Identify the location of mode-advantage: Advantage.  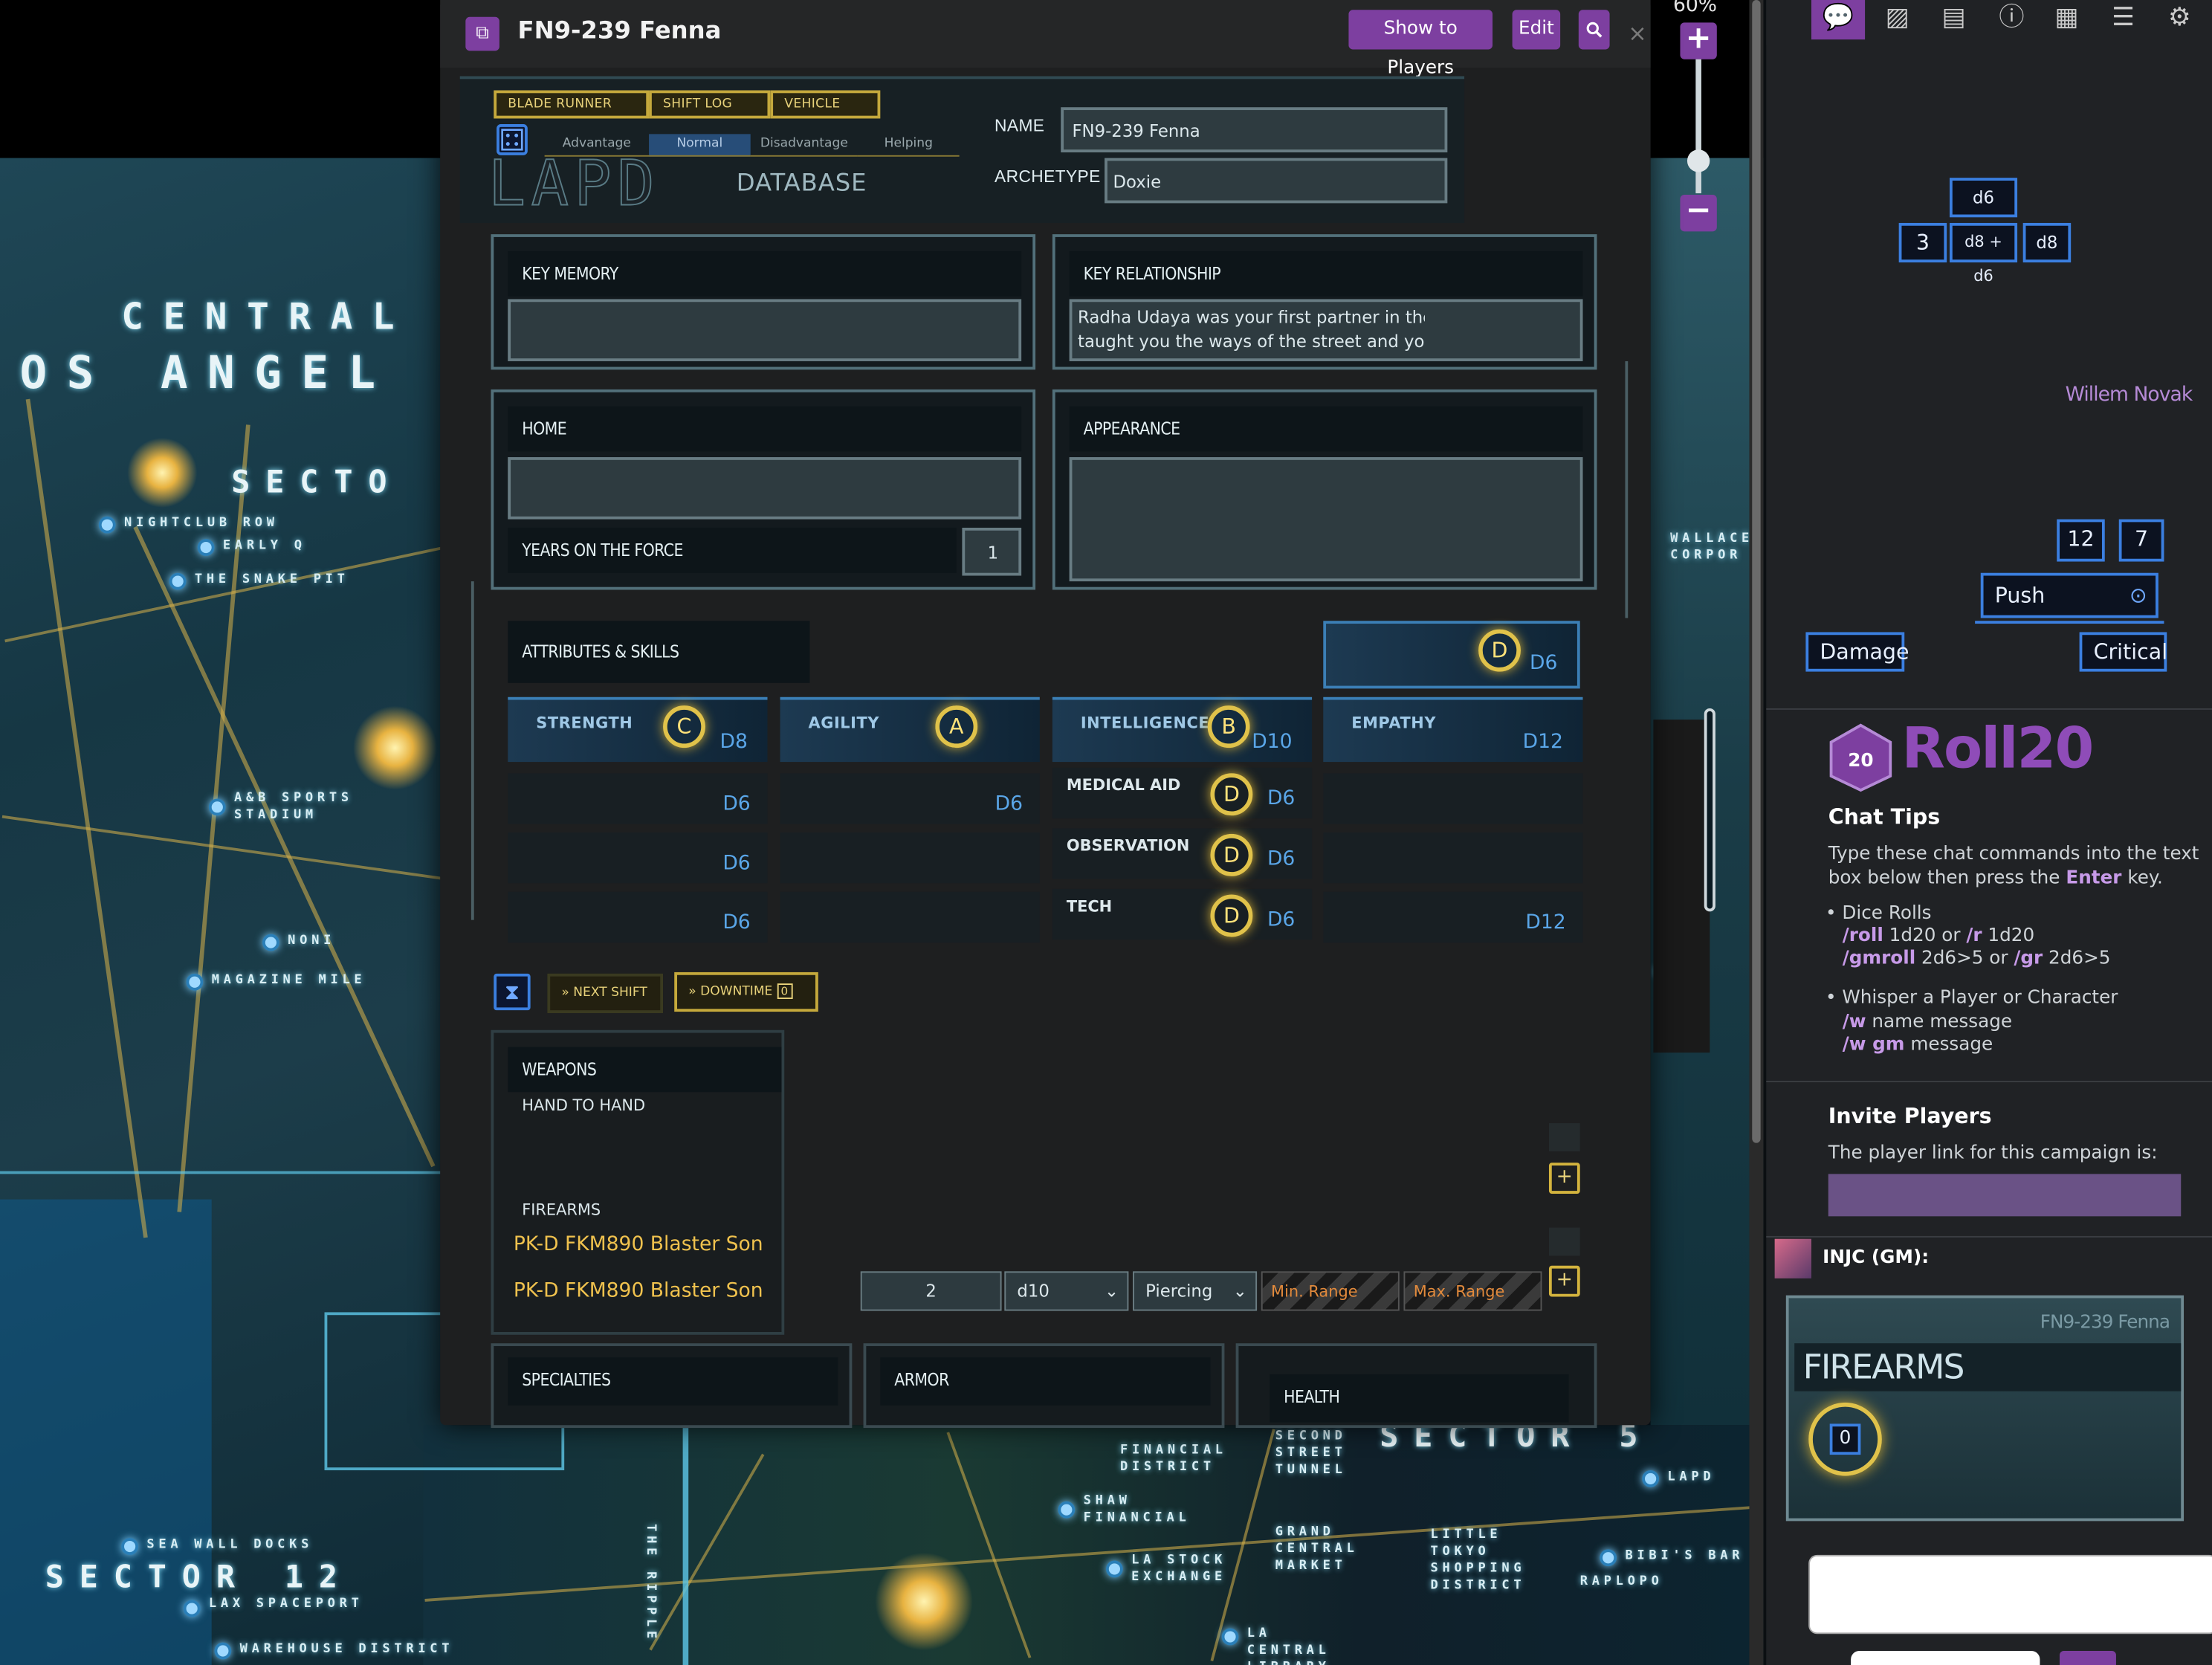
(597, 145).